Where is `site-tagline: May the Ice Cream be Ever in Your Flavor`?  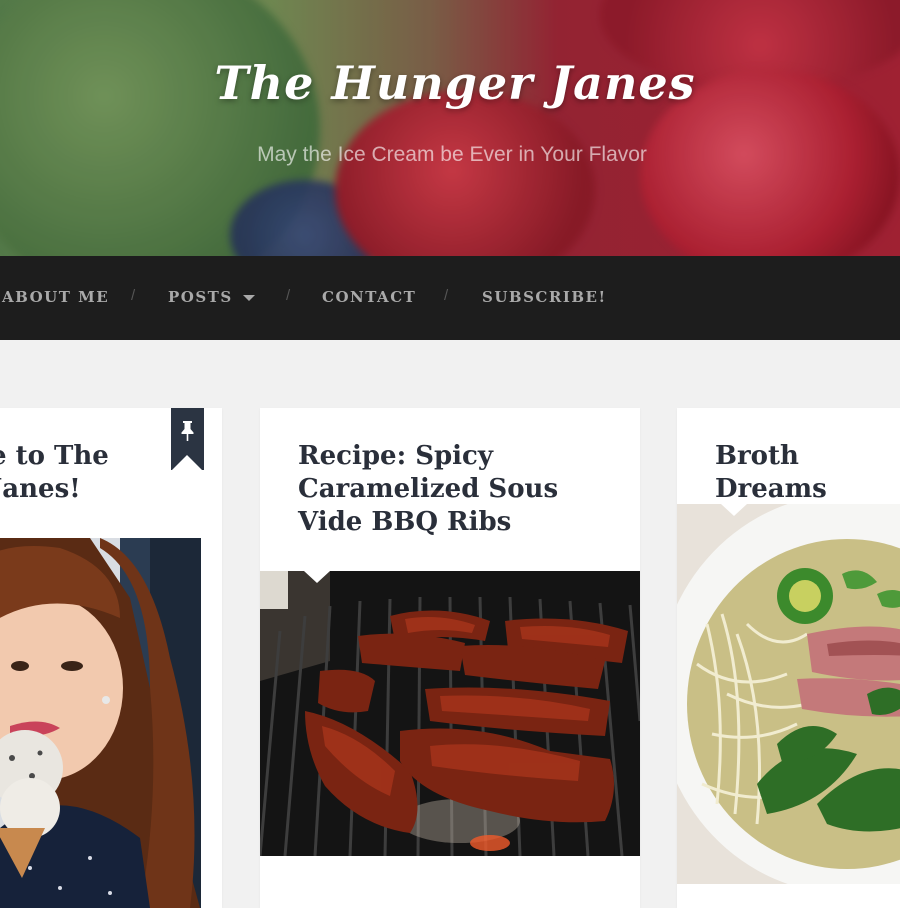 site-tagline: May the Ice Cream be Ever in Your Flavor is located at coordinates (452, 154).